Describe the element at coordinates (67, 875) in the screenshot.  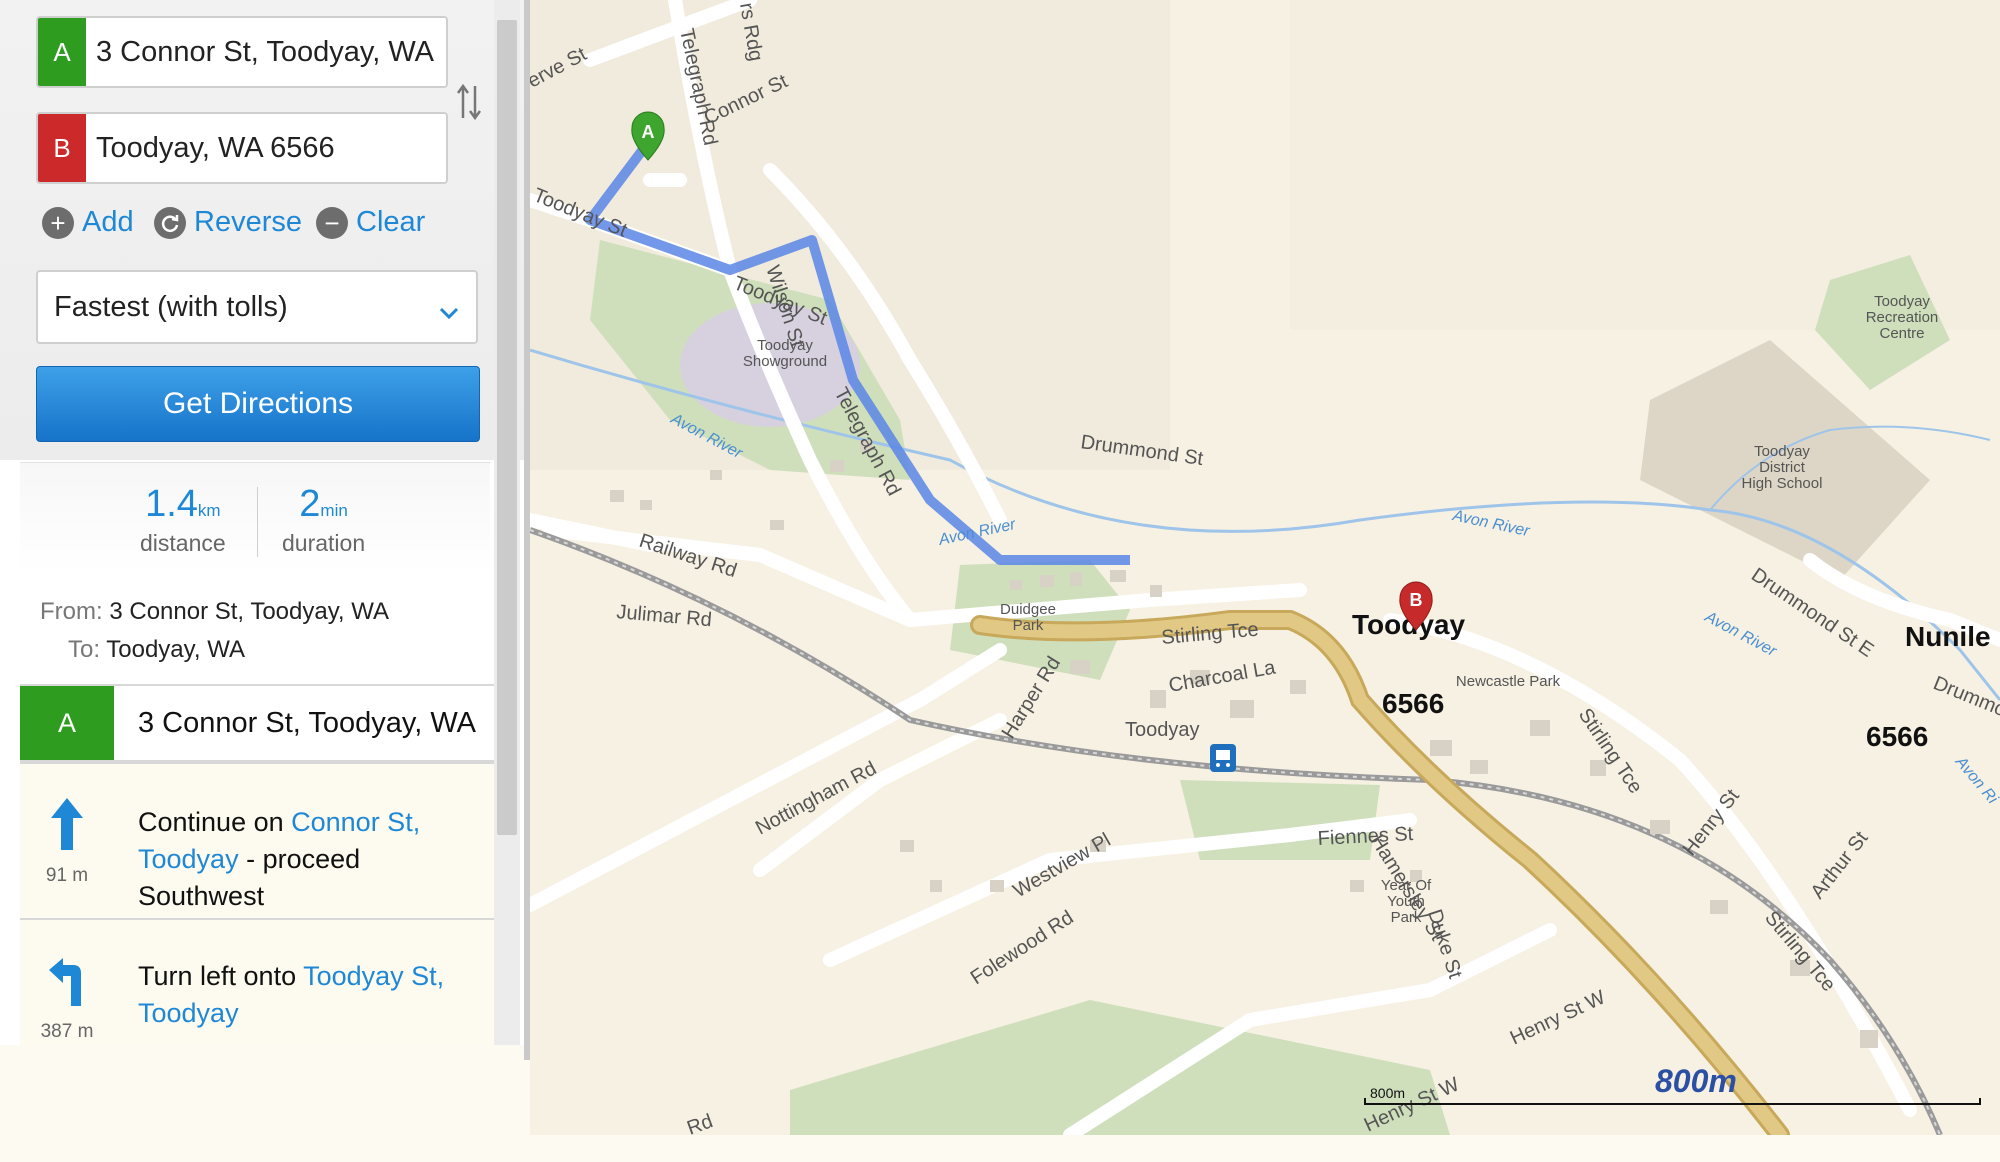
I see `step-distance: 91 m` at that location.